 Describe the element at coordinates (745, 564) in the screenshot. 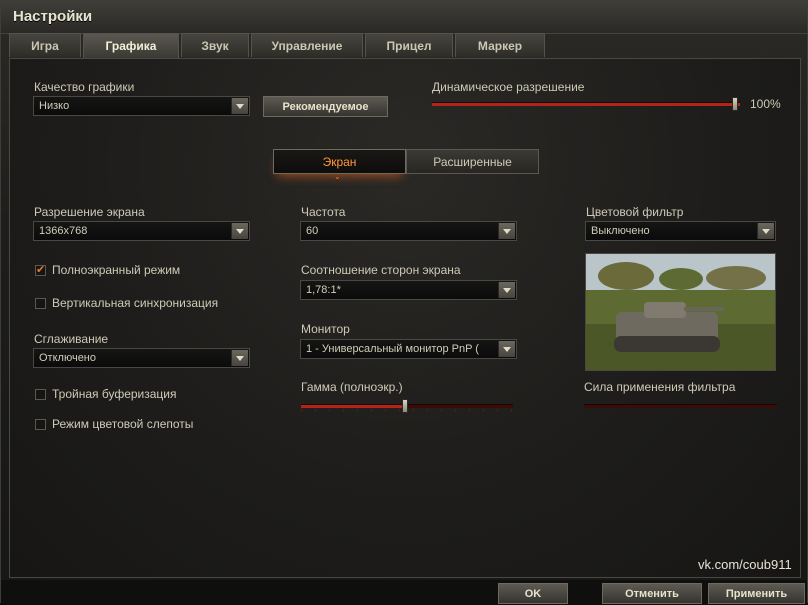

I see `watermark-text: vk.com/coub911` at that location.